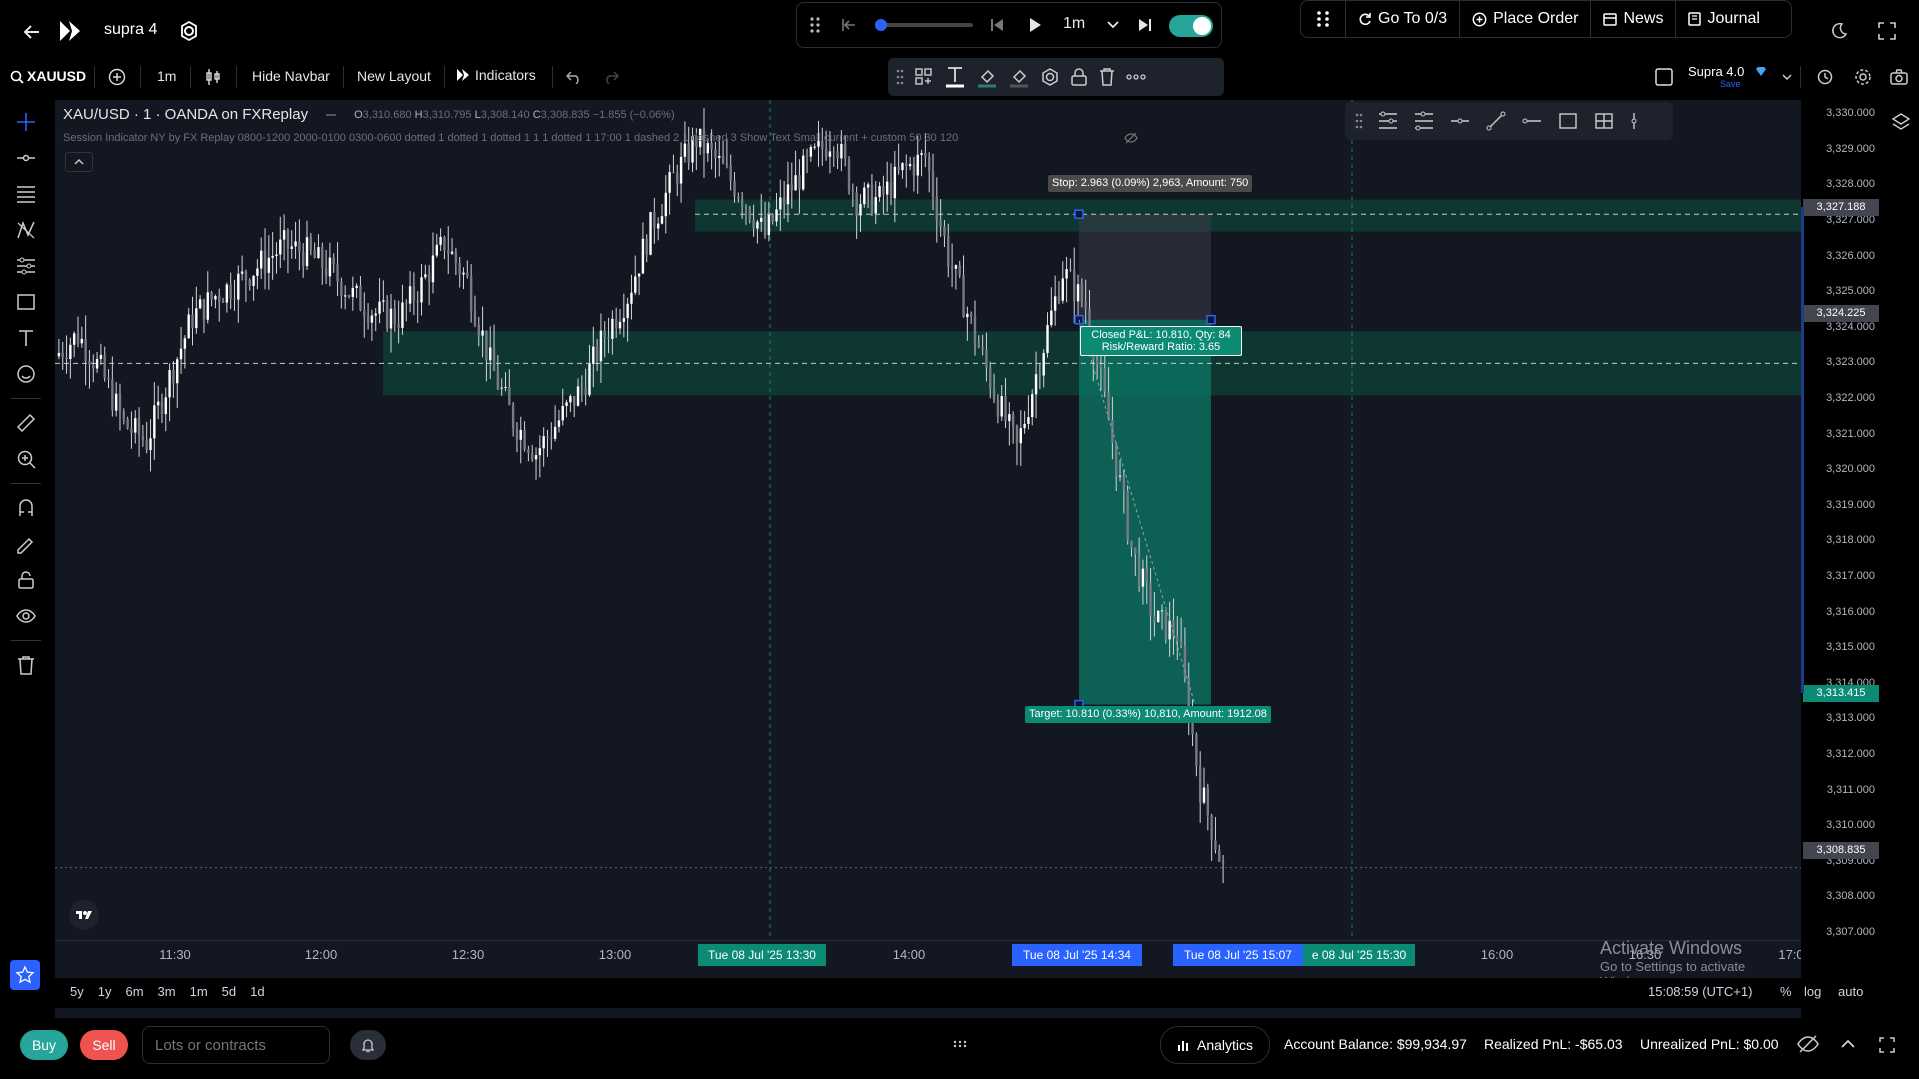 This screenshot has height=1079, width=1919. I want to click on playback-timeframe: 1m, so click(1074, 24).